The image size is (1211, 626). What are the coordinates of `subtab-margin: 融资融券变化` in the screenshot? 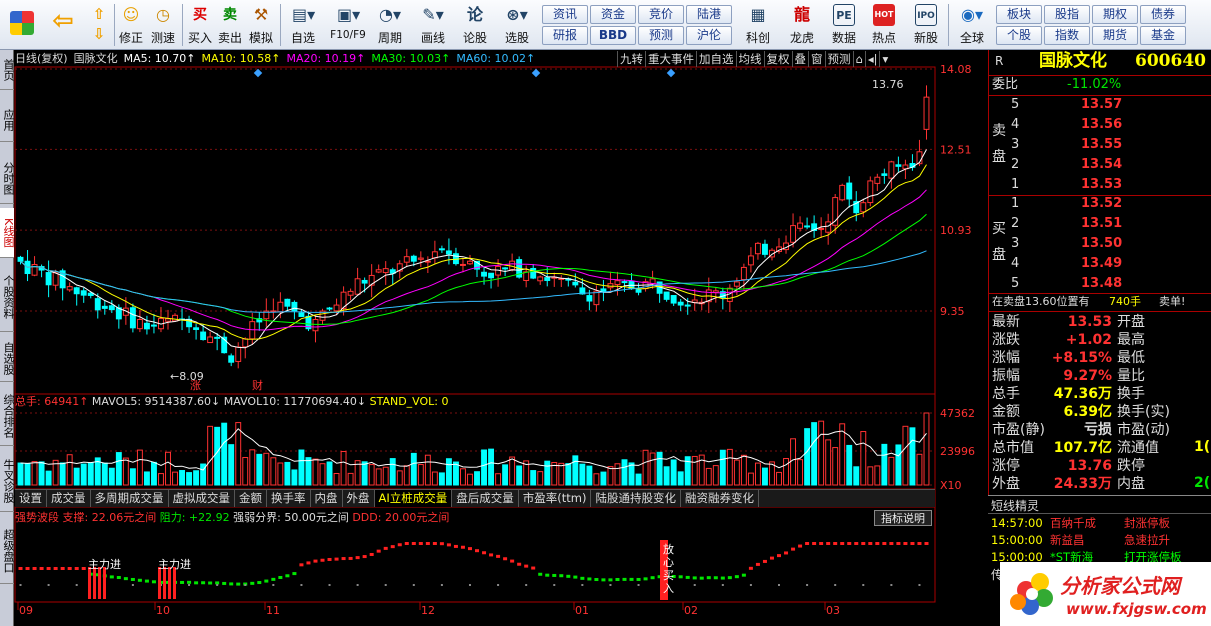 It's located at (720, 498).